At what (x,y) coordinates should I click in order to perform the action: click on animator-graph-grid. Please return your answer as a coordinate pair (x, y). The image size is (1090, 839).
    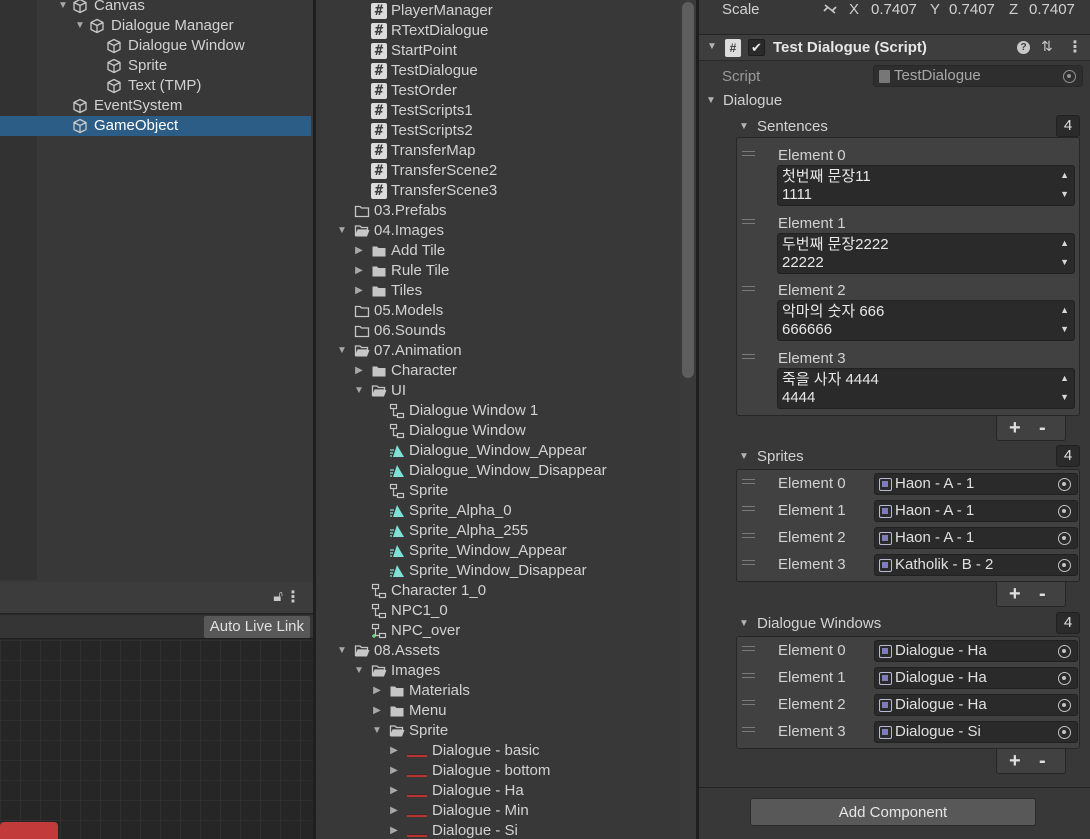
    Looking at the image, I should click on (156, 739).